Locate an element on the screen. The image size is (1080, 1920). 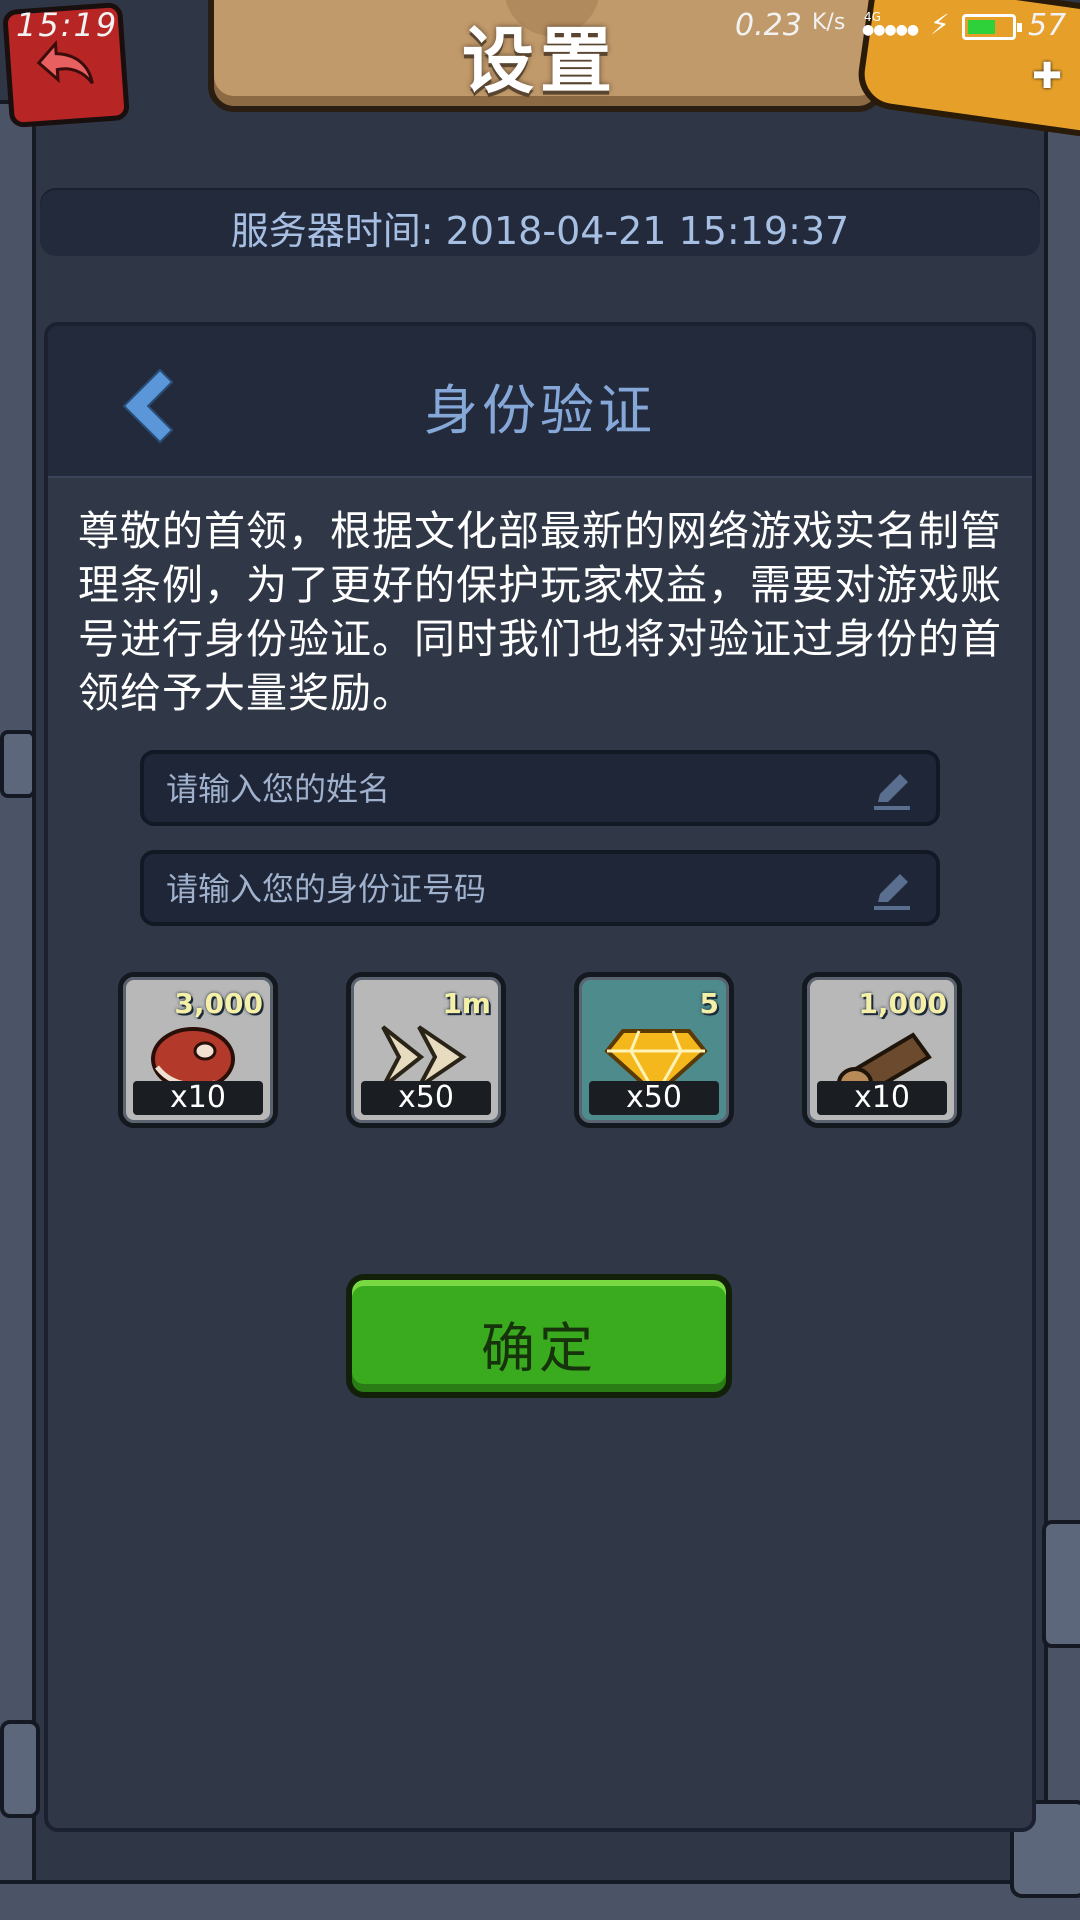
battery-icon is located at coordinates (992, 27).